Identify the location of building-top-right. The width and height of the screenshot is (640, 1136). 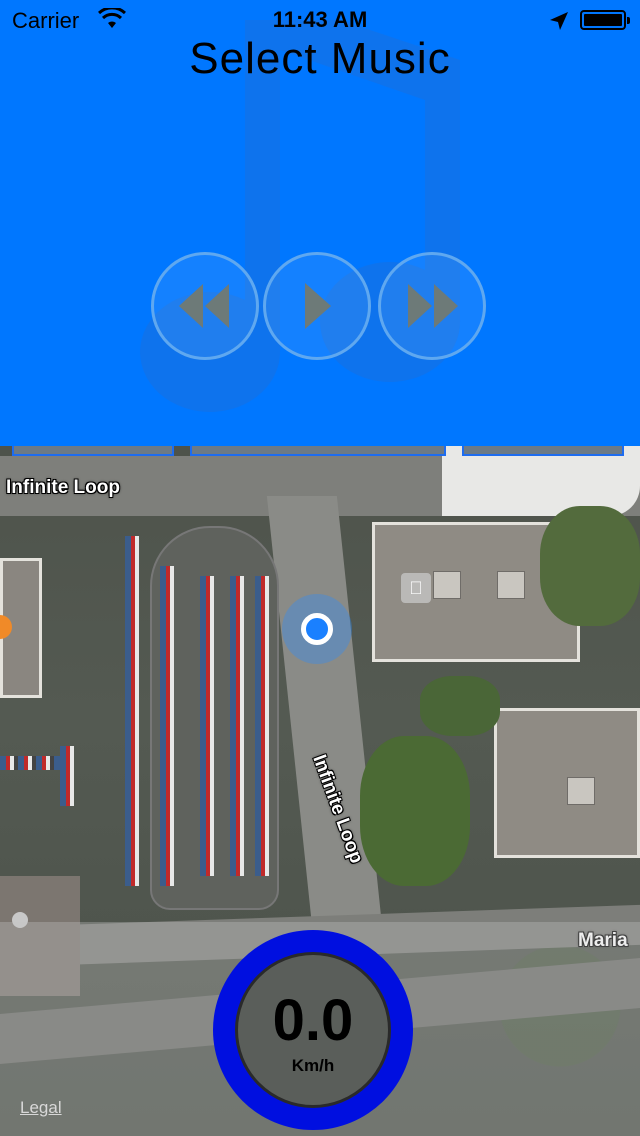
(541, 481).